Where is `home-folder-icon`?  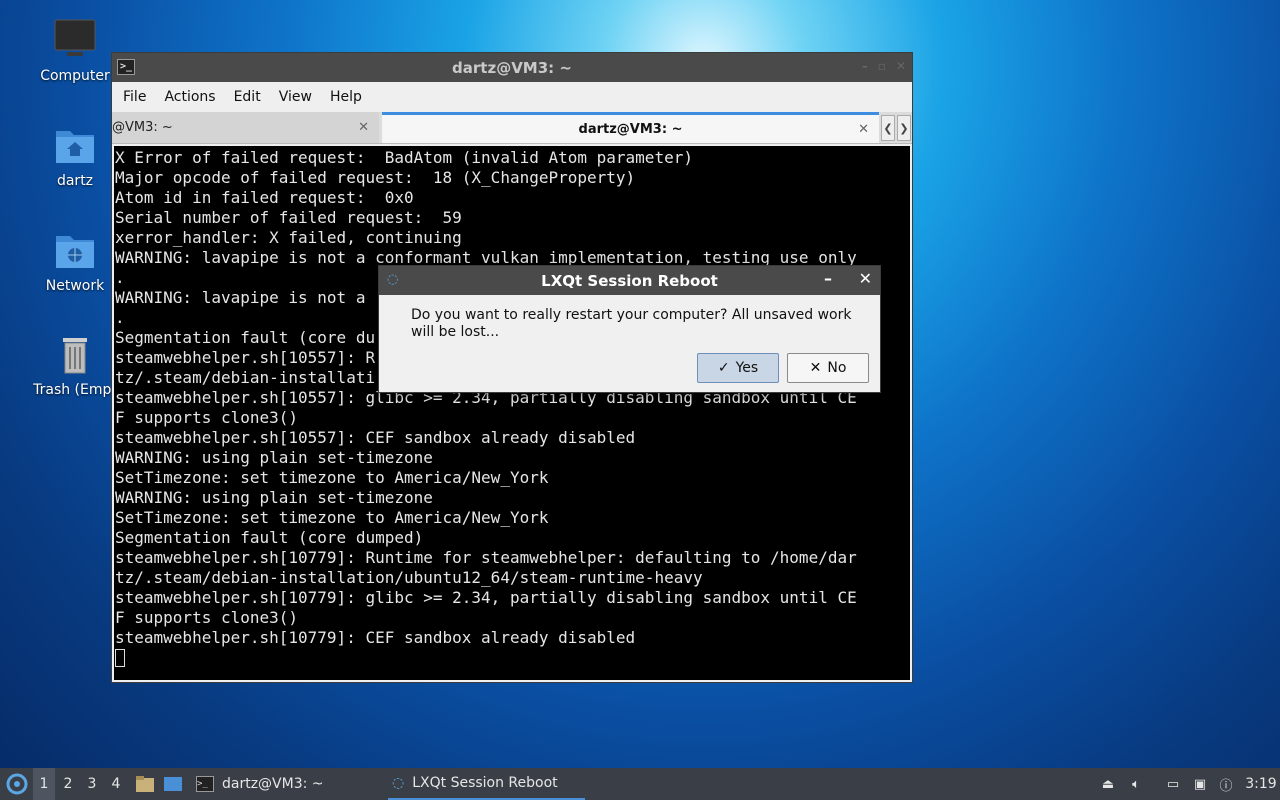
home-folder-icon is located at coordinates (75, 147).